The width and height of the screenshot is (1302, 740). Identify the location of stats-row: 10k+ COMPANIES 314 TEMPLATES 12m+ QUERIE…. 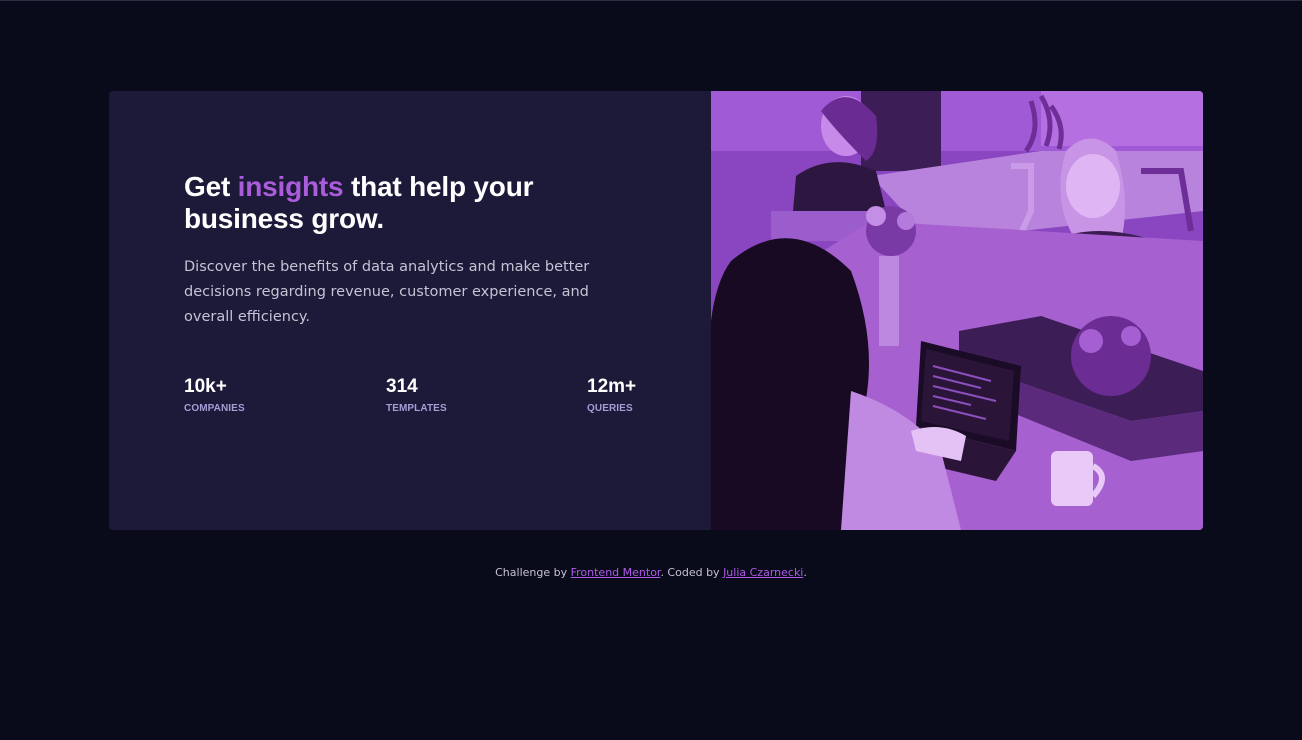
(424, 397).